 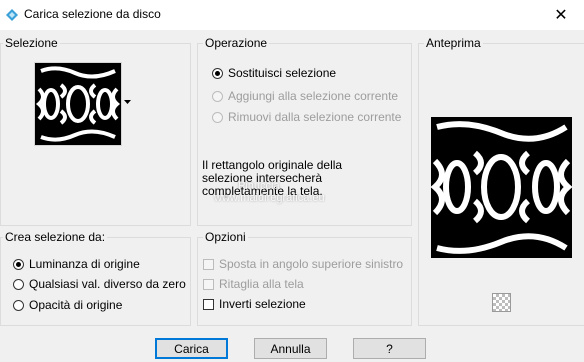 What do you see at coordinates (31, 43) in the screenshot?
I see `selection-group-label: Selezione` at bounding box center [31, 43].